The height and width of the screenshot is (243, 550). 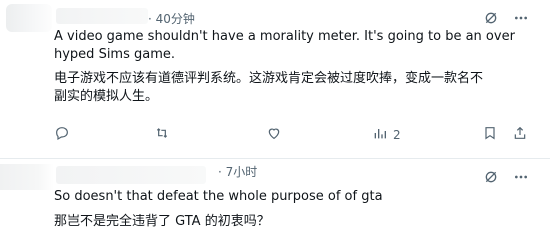 I want to click on bookmark-button, so click(x=490, y=134).